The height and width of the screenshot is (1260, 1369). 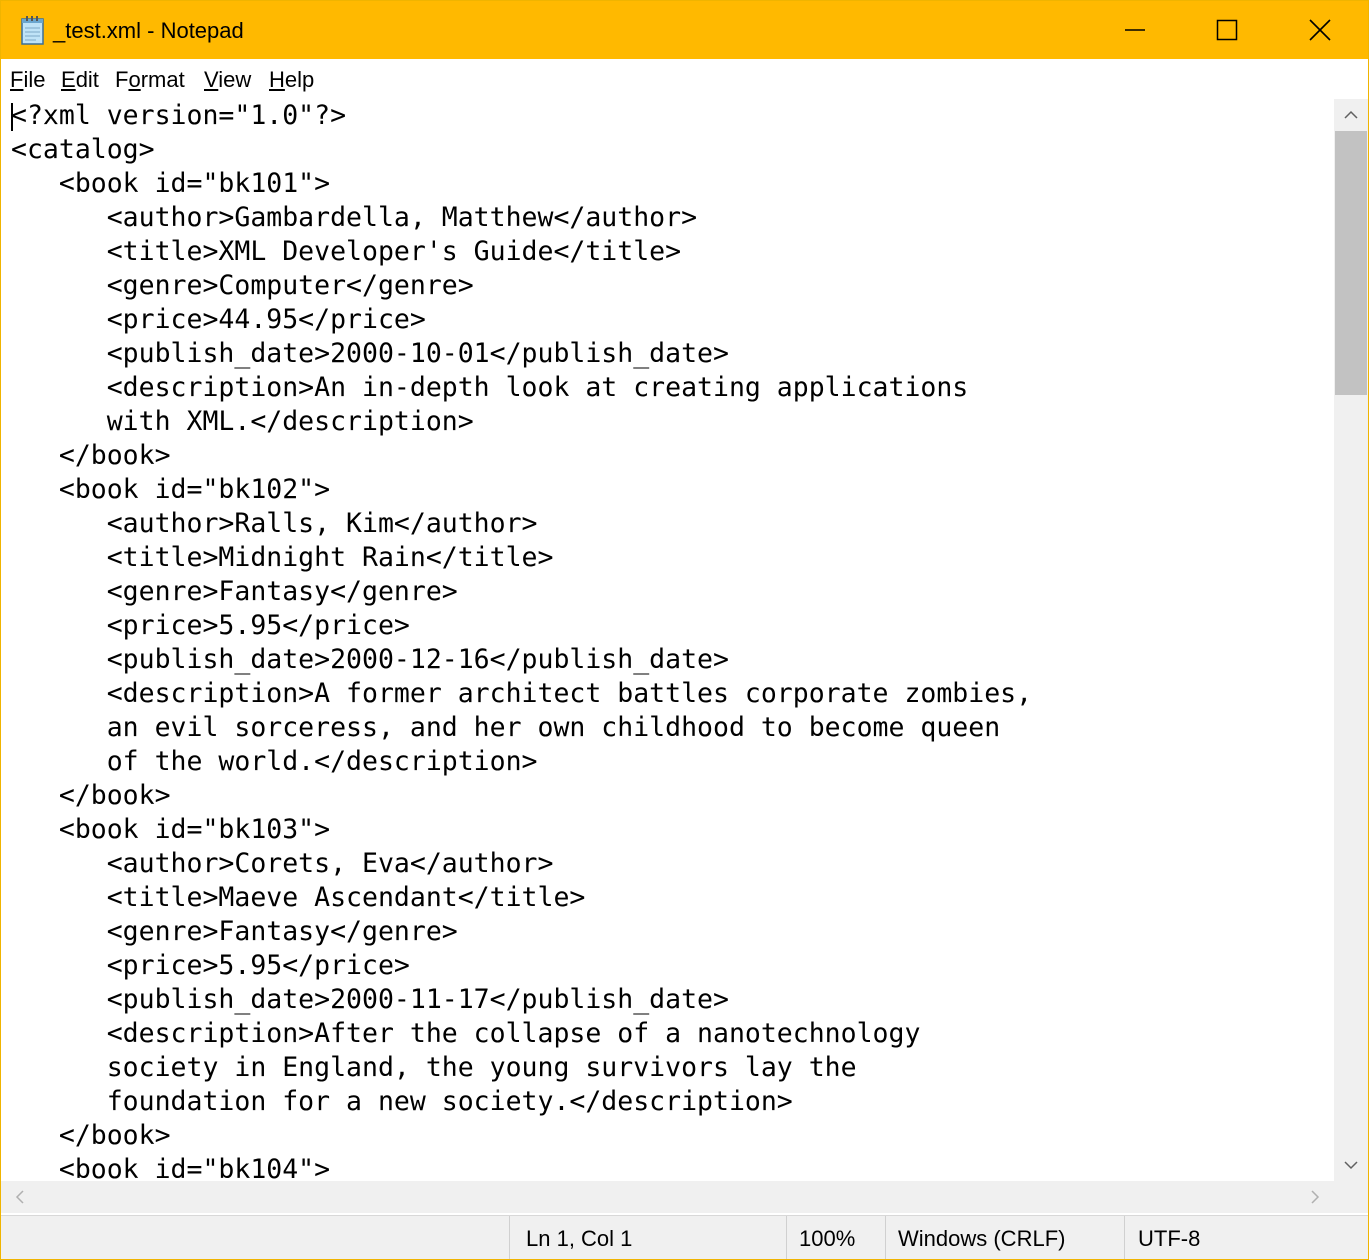 I want to click on menu-bar: File Edit Format View Help, so click(x=684, y=79).